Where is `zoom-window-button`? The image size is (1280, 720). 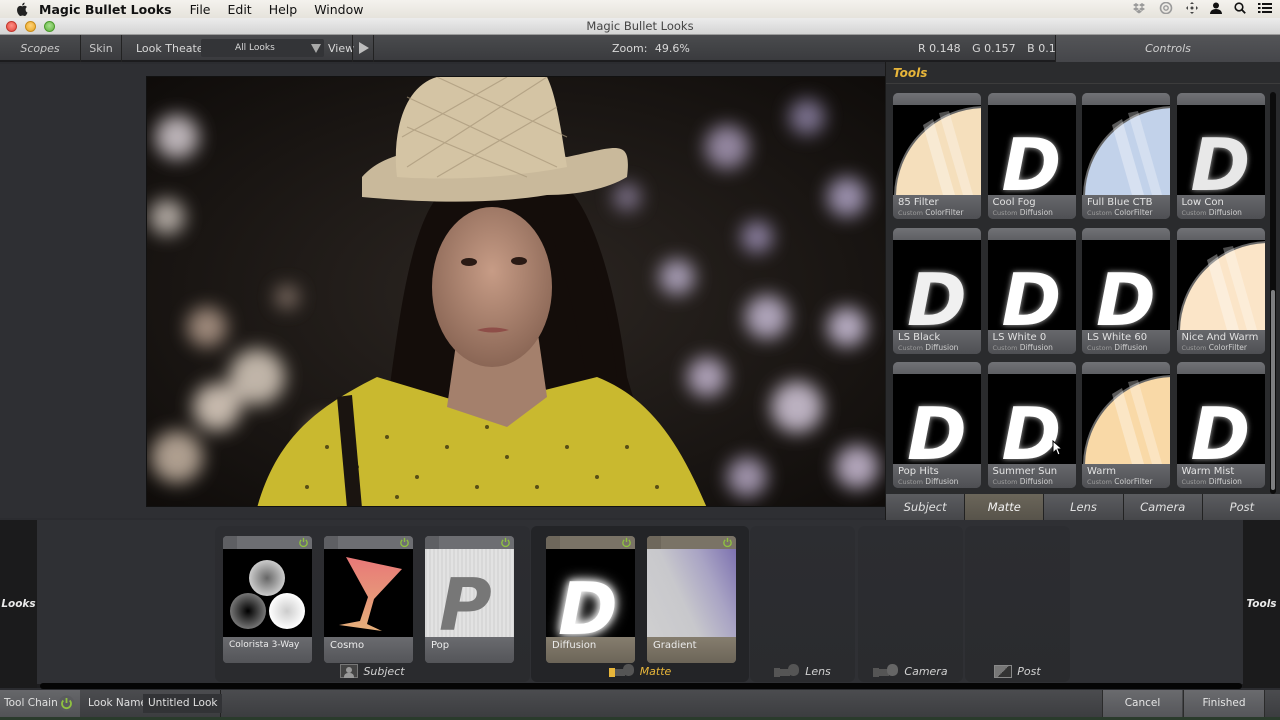 zoom-window-button is located at coordinates (49, 26).